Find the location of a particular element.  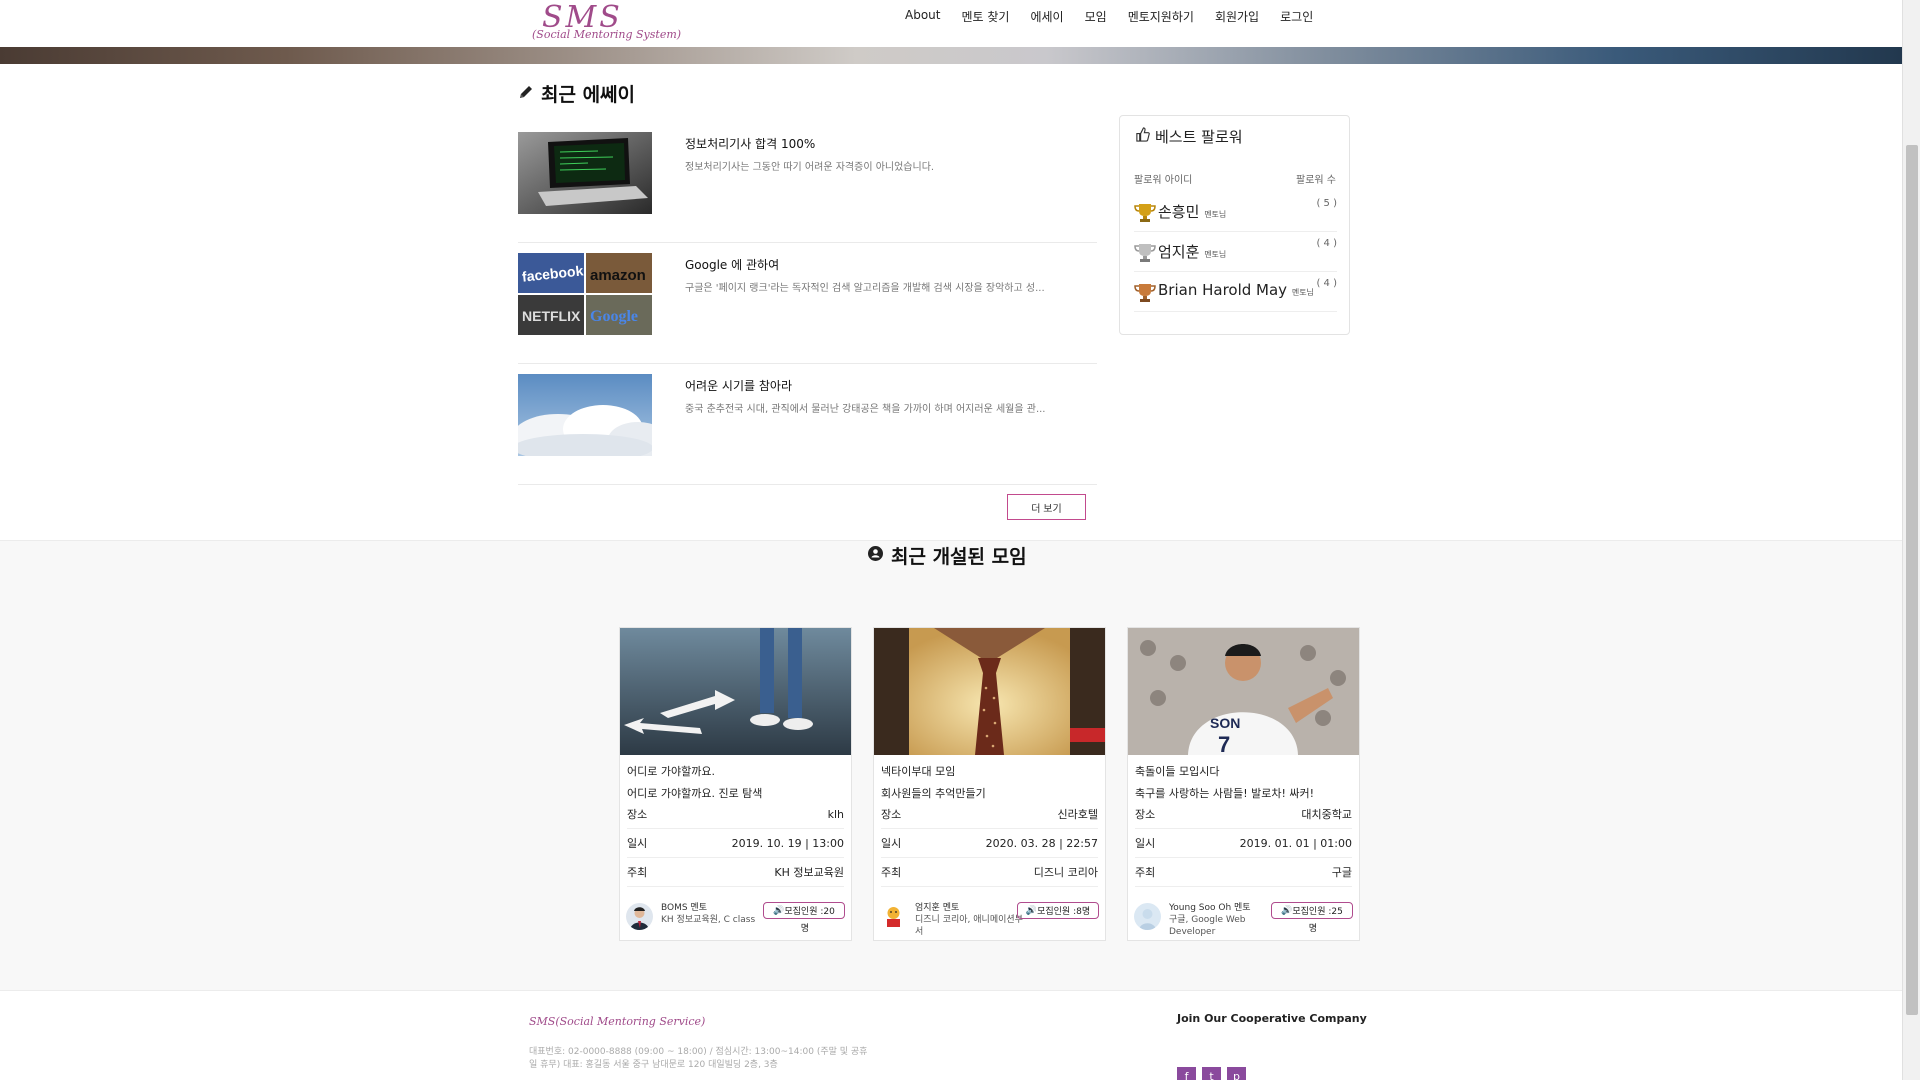

essay-title: Google 에 관하여 is located at coordinates (732, 264).